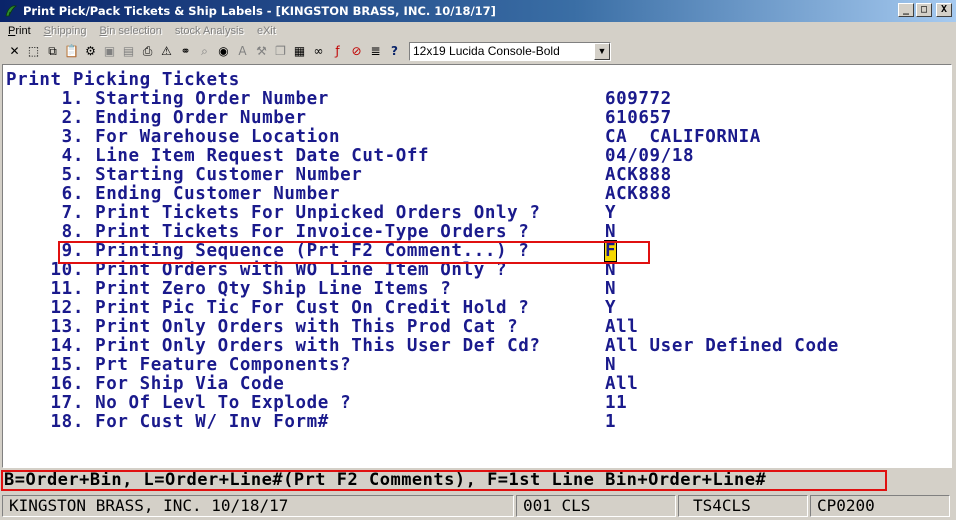 The height and width of the screenshot is (520, 956). Describe the element at coordinates (65, 31) in the screenshot. I see `menu-shipping: Shipping` at that location.